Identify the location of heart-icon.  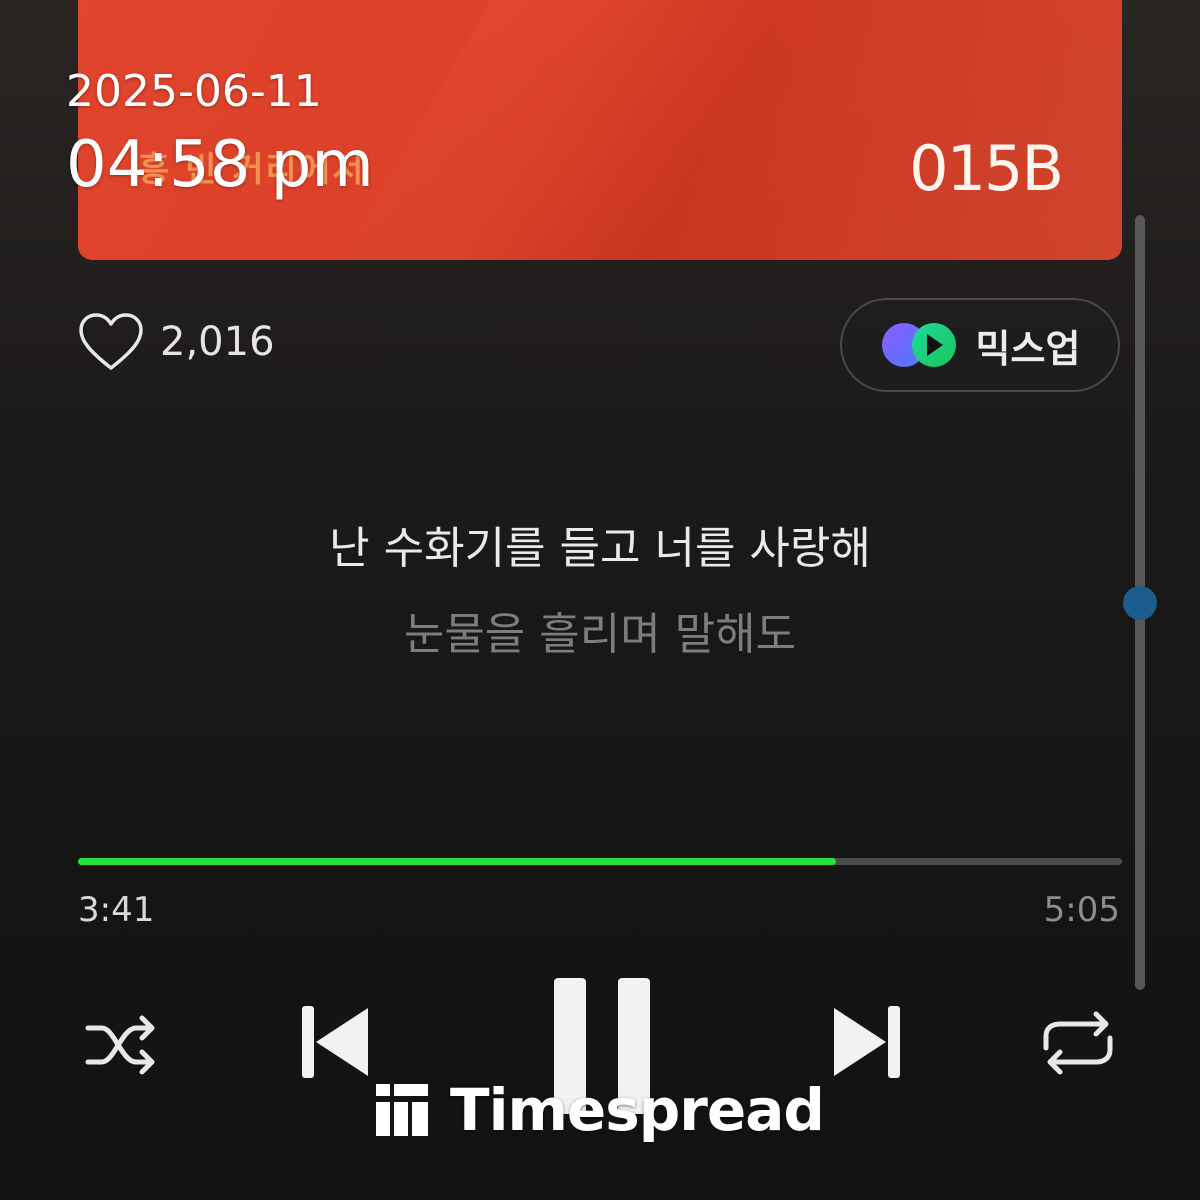
(111, 341).